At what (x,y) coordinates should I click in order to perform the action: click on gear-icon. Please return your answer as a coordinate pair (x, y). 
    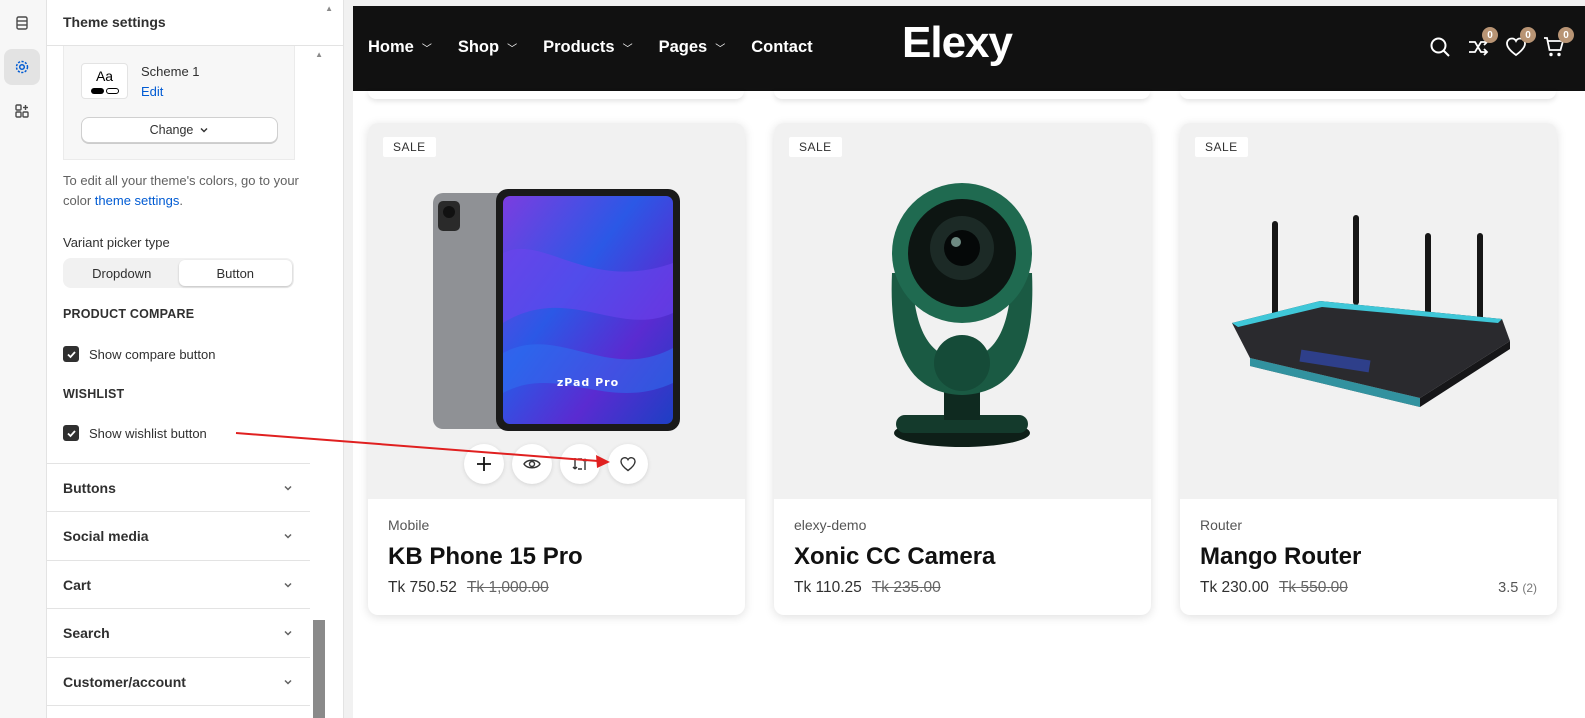
    Looking at the image, I should click on (22, 67).